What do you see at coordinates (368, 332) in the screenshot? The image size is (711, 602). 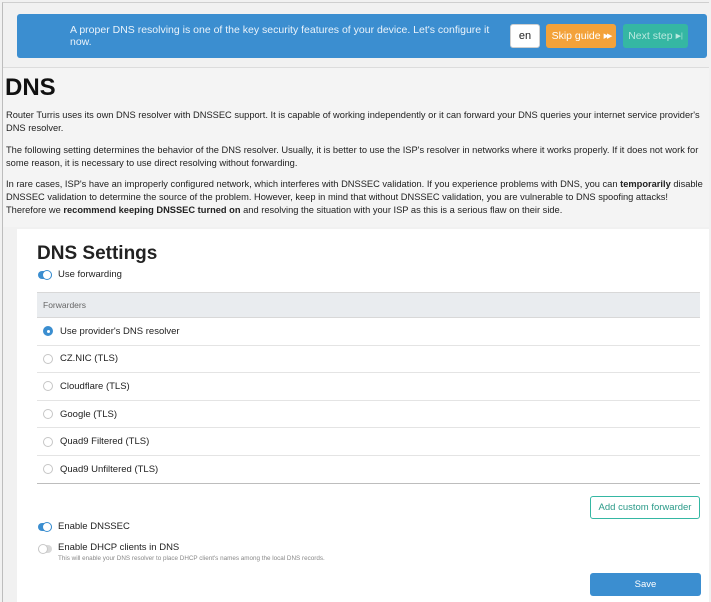 I see `forwarder-option: Use provider's DNS resolver` at bounding box center [368, 332].